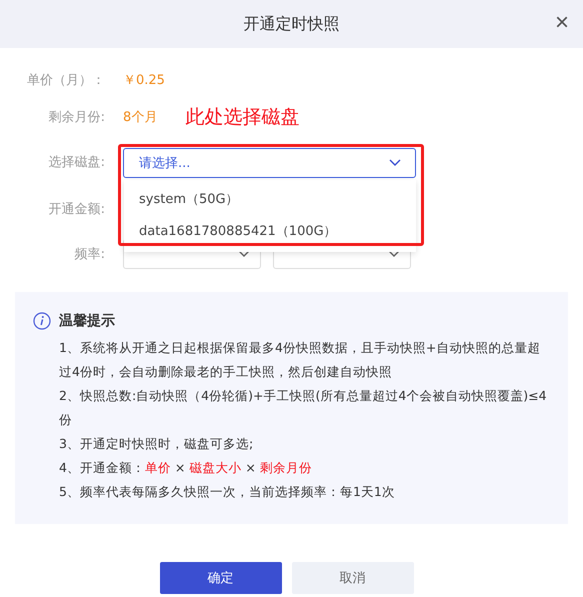  I want to click on tips-title: 温馨提示, so click(87, 321).